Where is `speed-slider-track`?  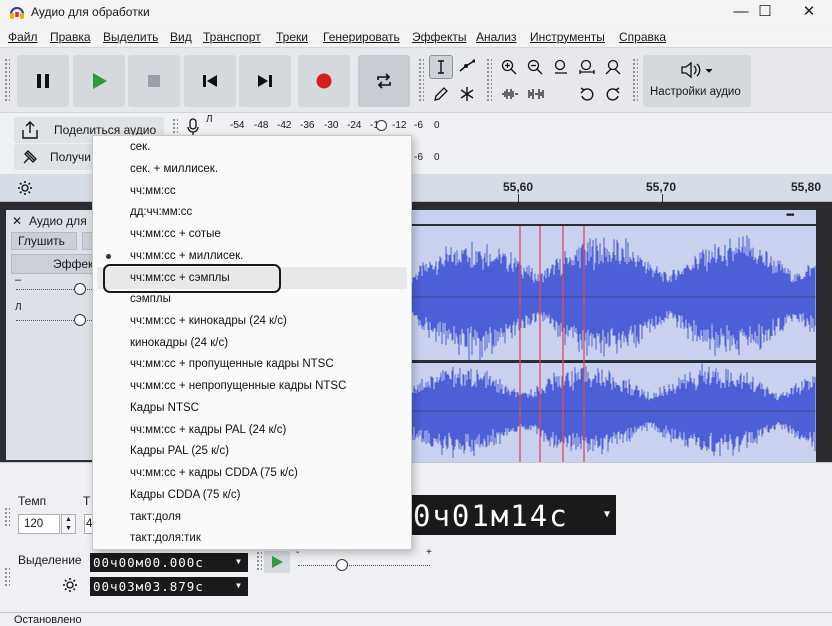
speed-slider-track is located at coordinates (364, 565).